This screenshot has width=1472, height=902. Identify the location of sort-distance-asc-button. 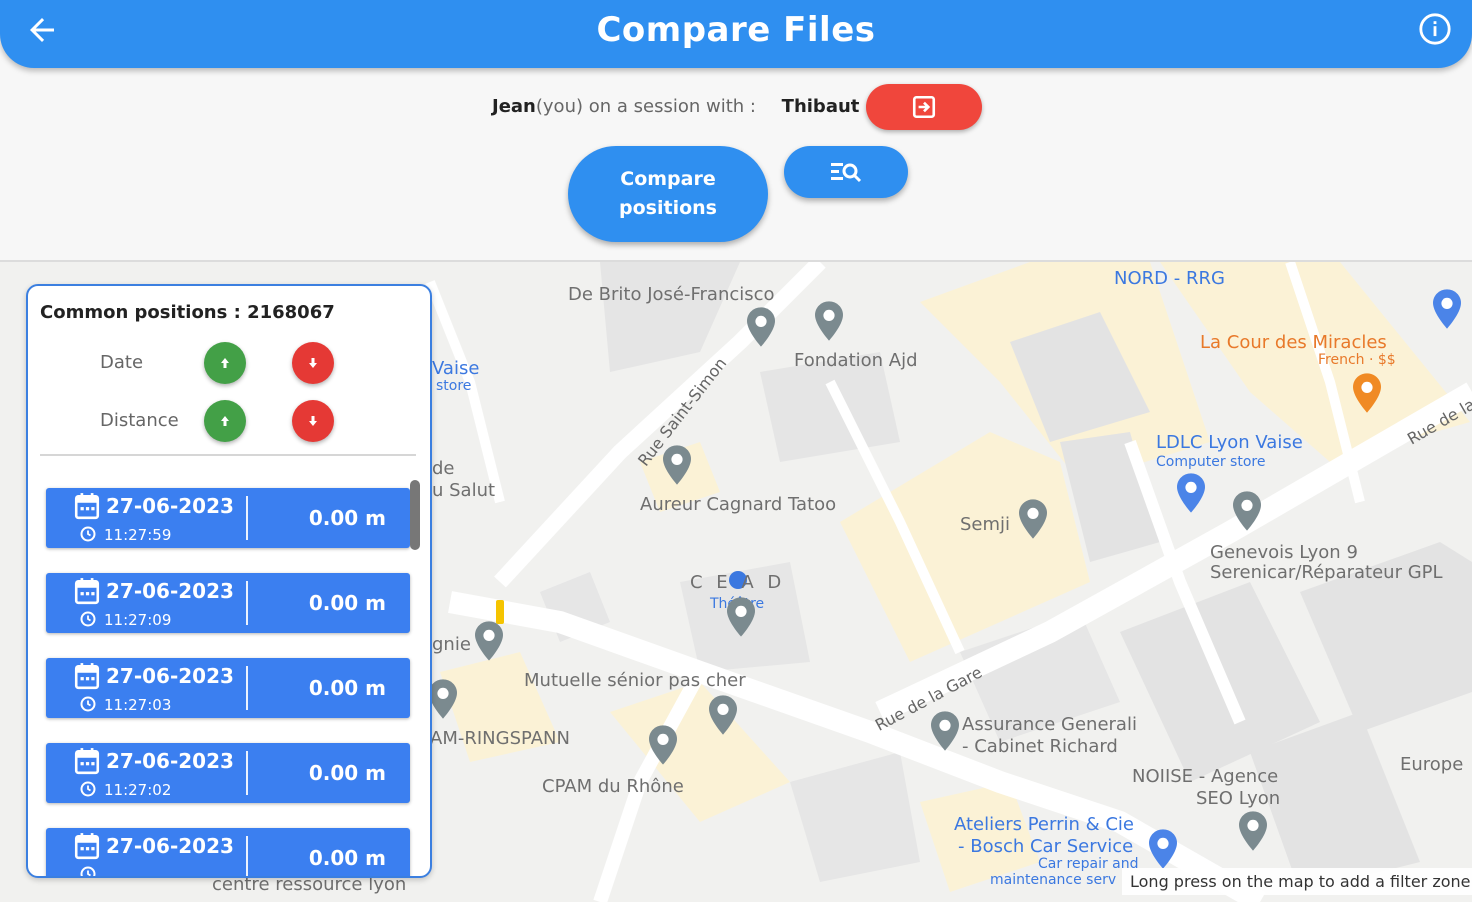
(225, 421).